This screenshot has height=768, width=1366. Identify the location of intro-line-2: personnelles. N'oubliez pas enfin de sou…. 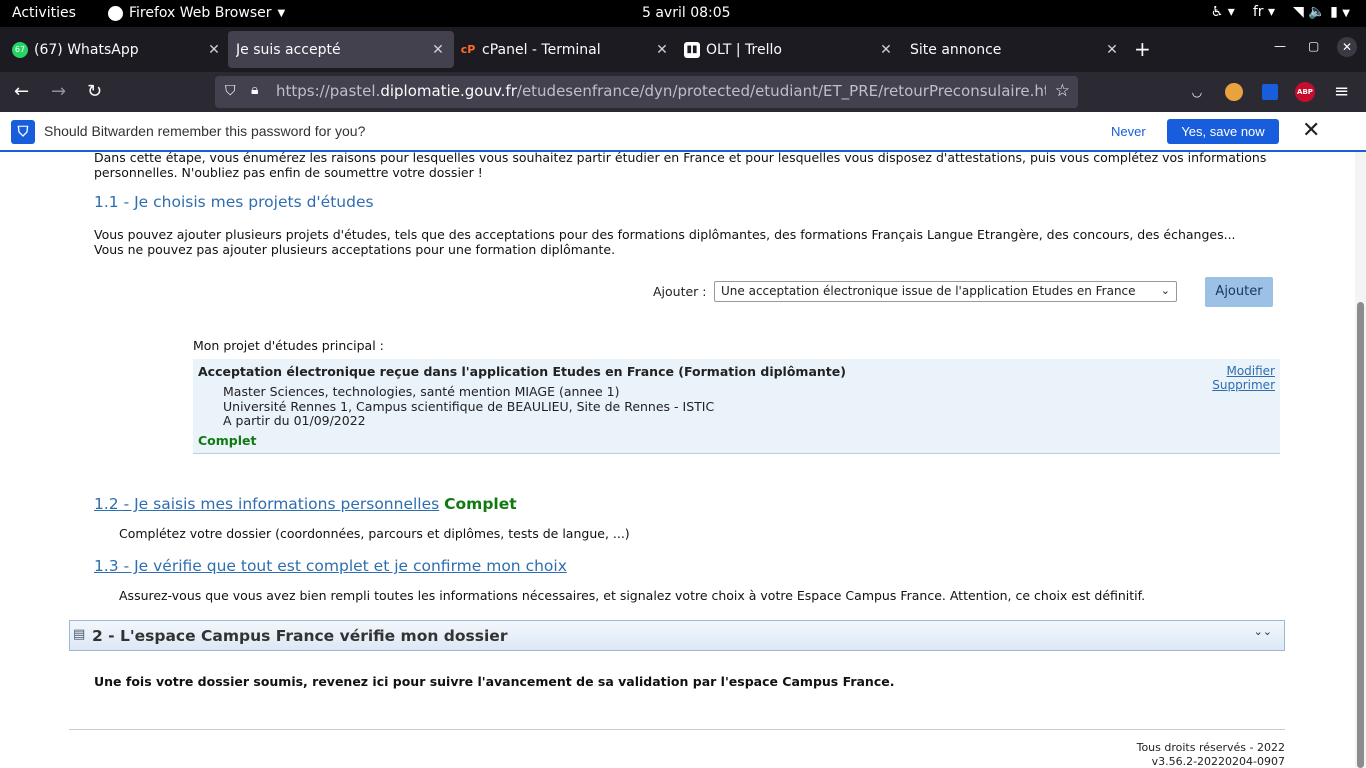
(288, 172).